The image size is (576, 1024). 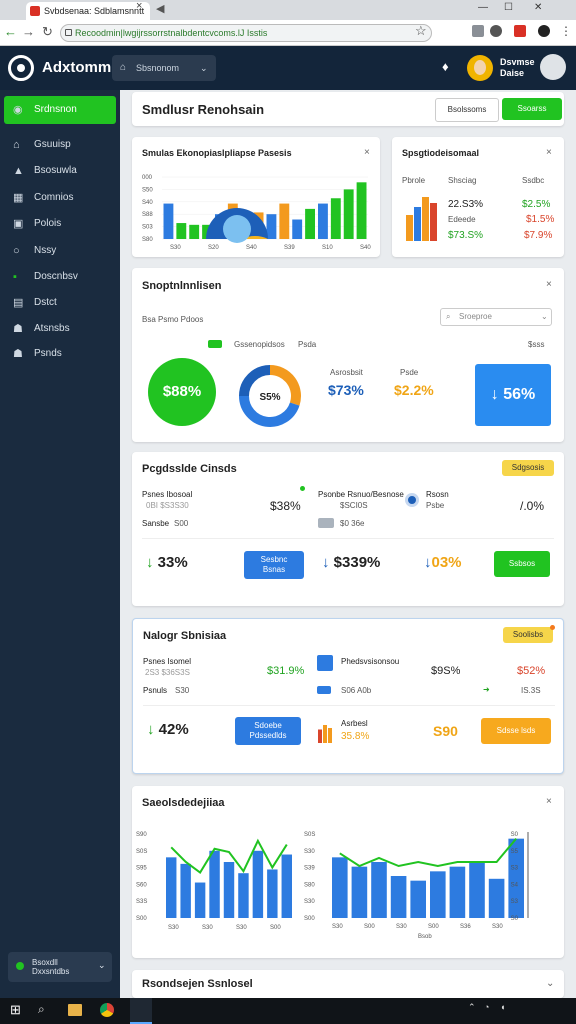 I want to click on minimize-icon: —, so click(x=483, y=7).